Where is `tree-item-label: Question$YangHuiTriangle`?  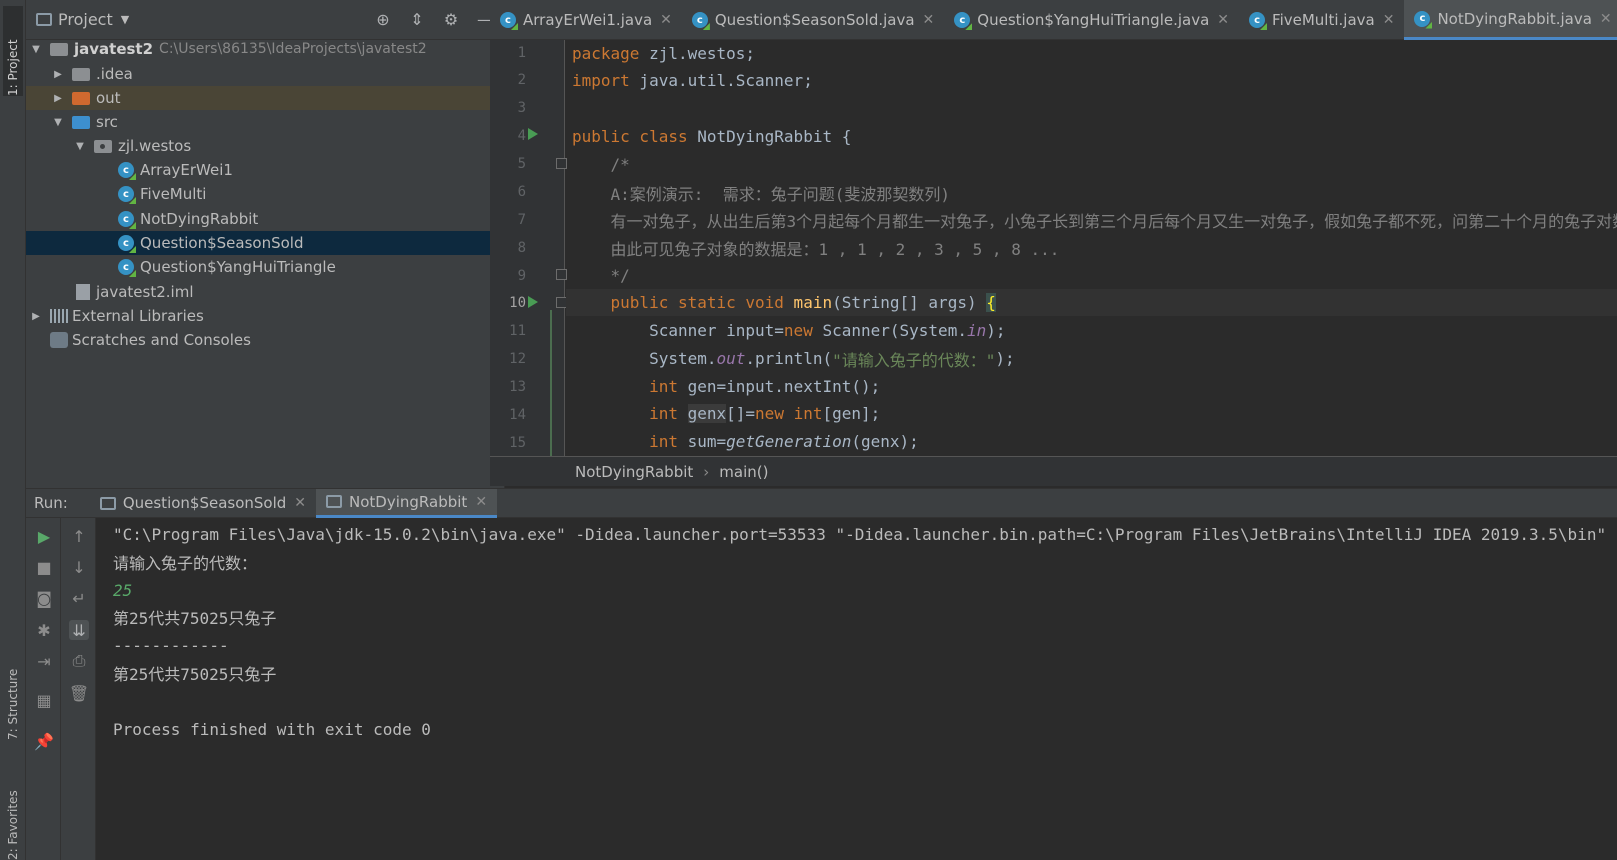
tree-item-label: Question$YangHuiTriangle is located at coordinates (238, 267).